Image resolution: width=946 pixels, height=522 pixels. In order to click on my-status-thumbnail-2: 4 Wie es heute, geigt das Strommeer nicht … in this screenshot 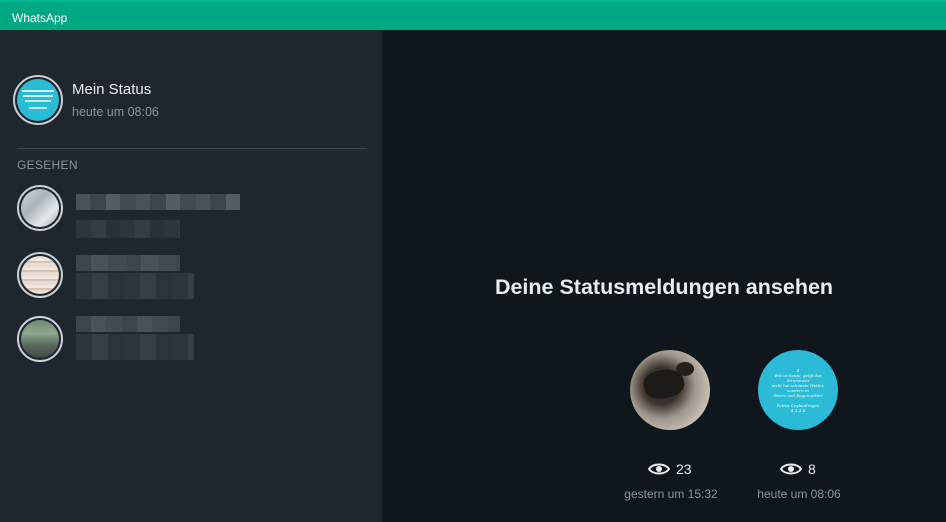, I will do `click(798, 390)`.